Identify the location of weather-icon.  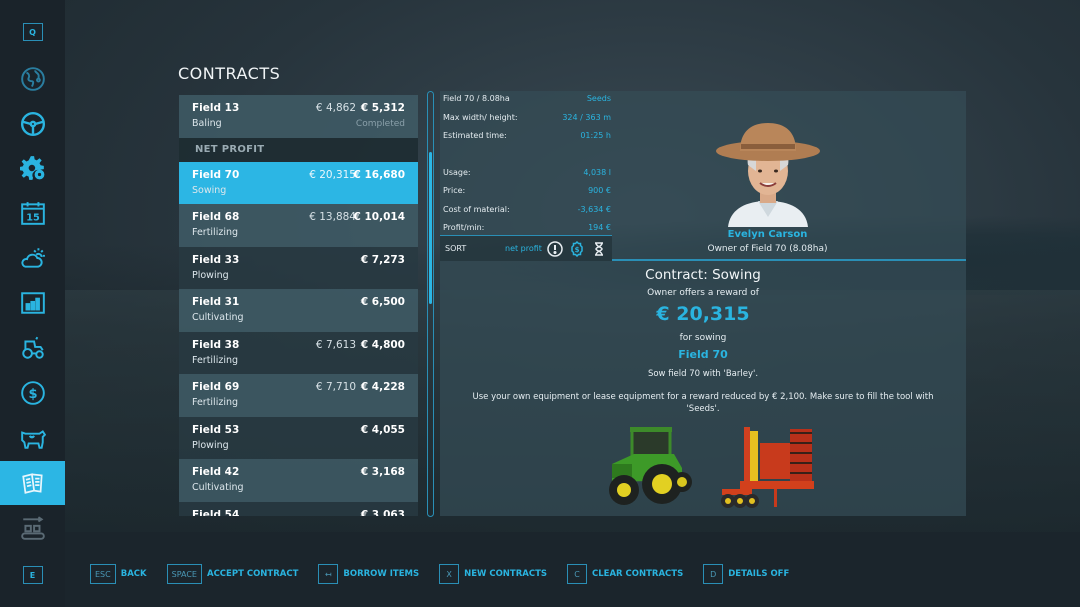
(32, 258).